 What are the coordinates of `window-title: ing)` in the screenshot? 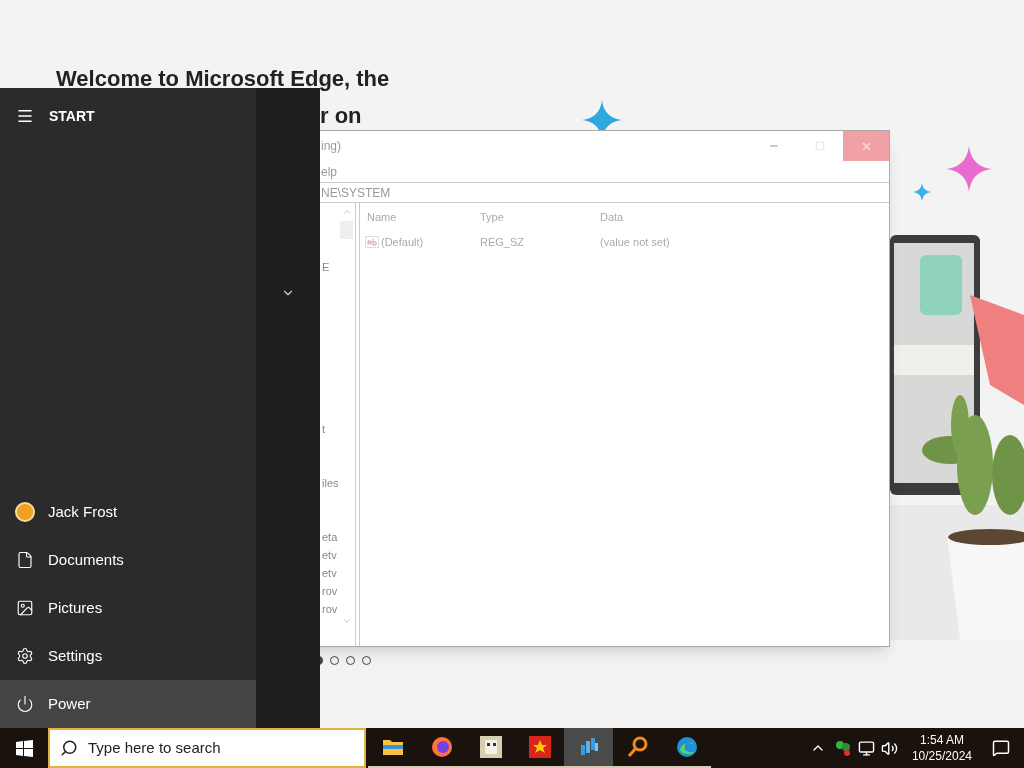 It's located at (331, 146).